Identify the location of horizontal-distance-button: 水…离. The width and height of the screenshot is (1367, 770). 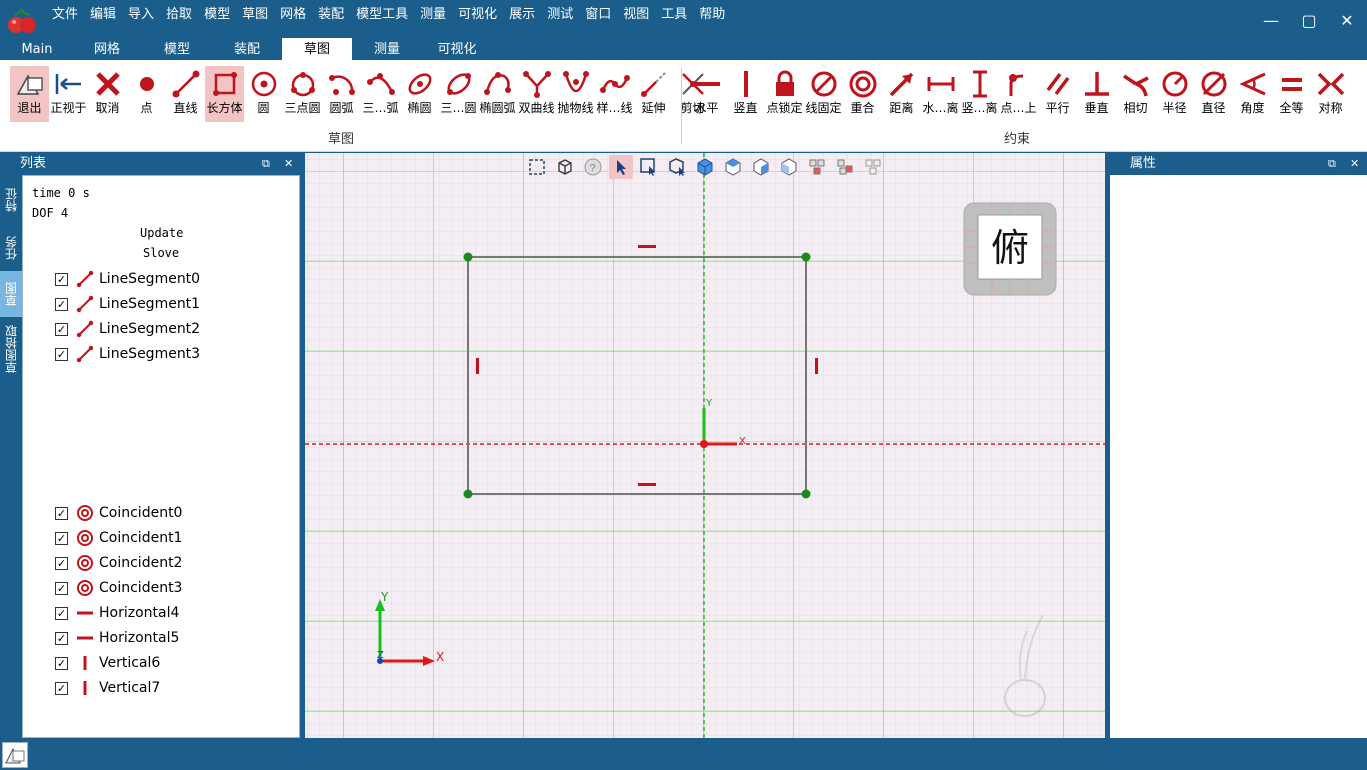
(940, 94).